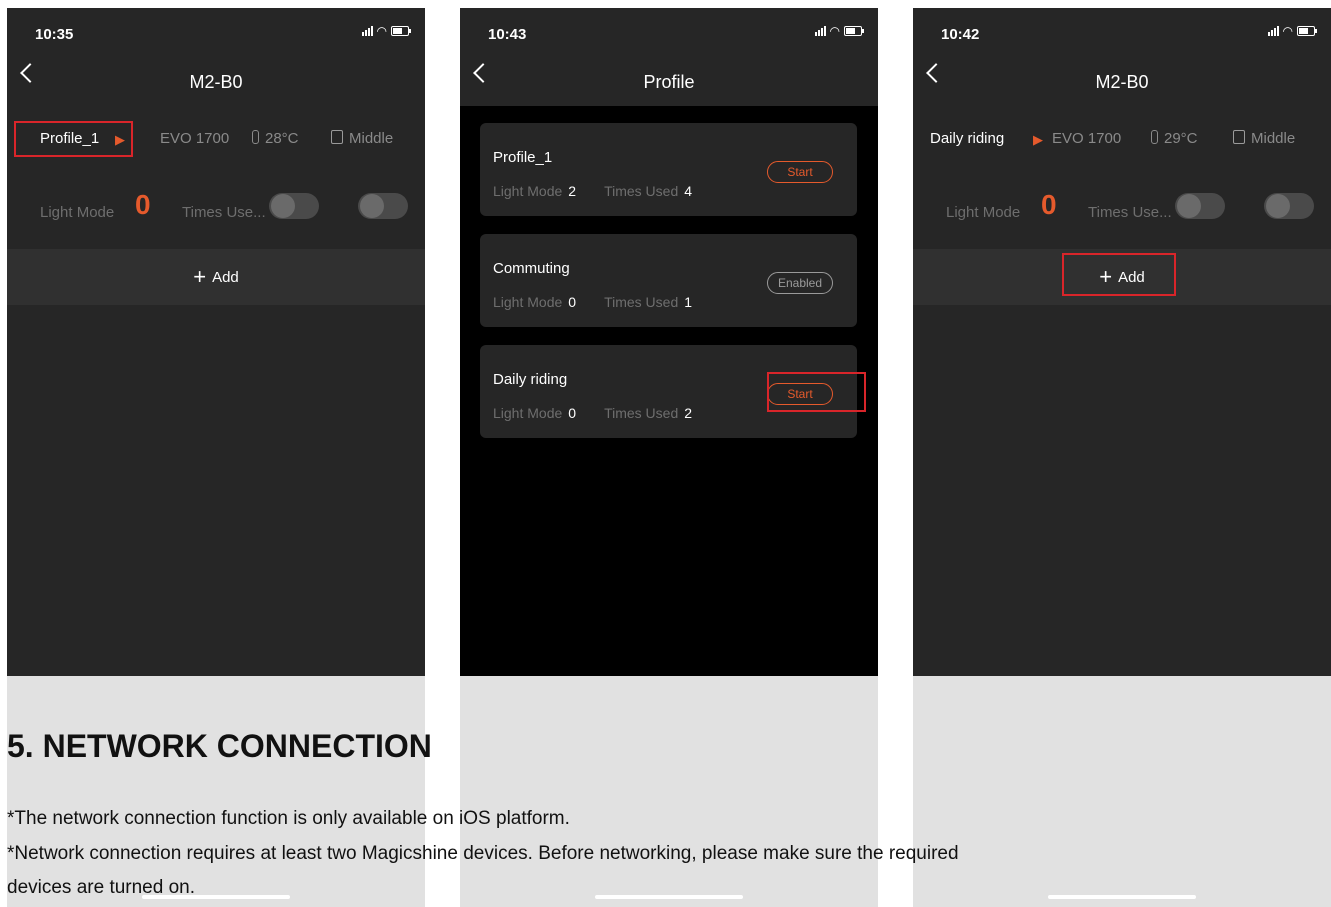 The height and width of the screenshot is (907, 1331). Describe the element at coordinates (275, 138) in the screenshot. I see `temperature: 28°C` at that location.